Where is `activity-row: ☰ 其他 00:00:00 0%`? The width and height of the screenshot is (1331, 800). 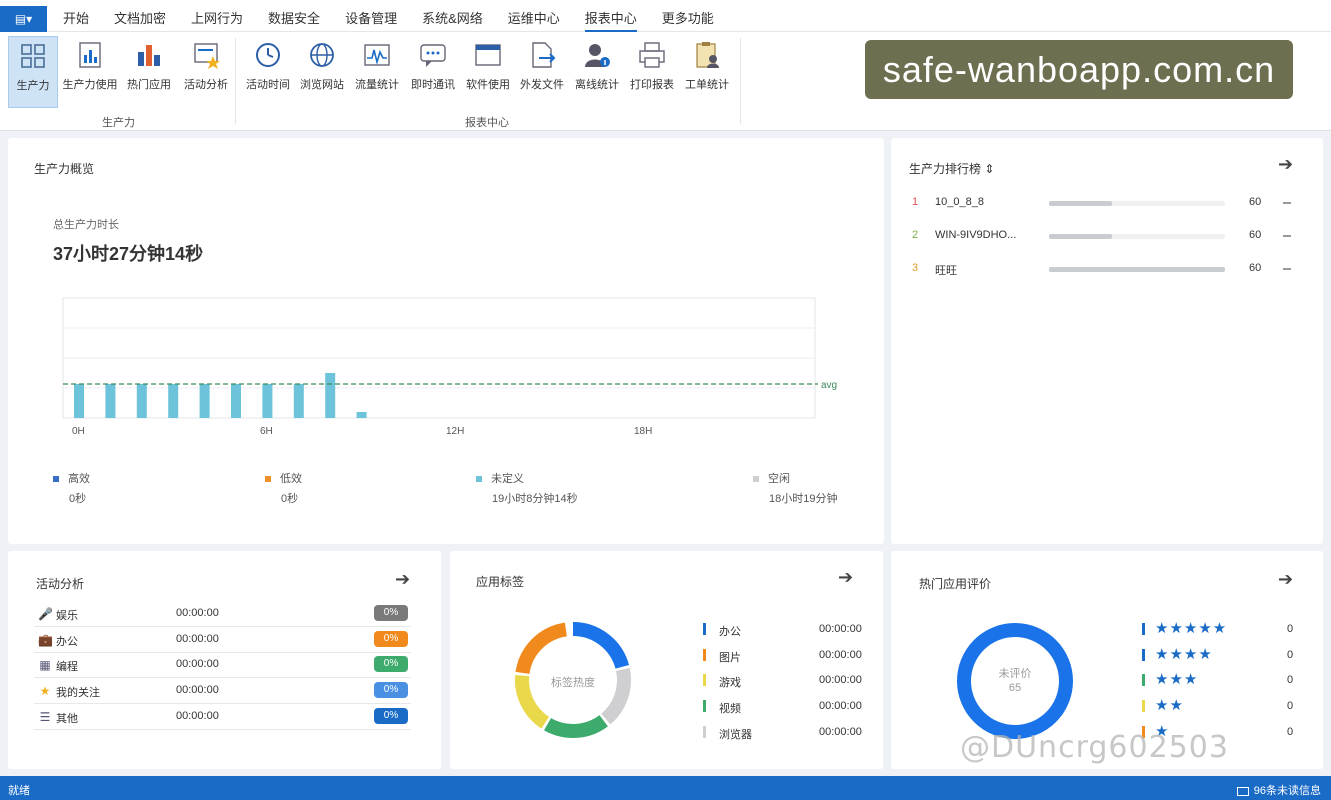 activity-row: ☰ 其他 00:00:00 0% is located at coordinates (222, 717).